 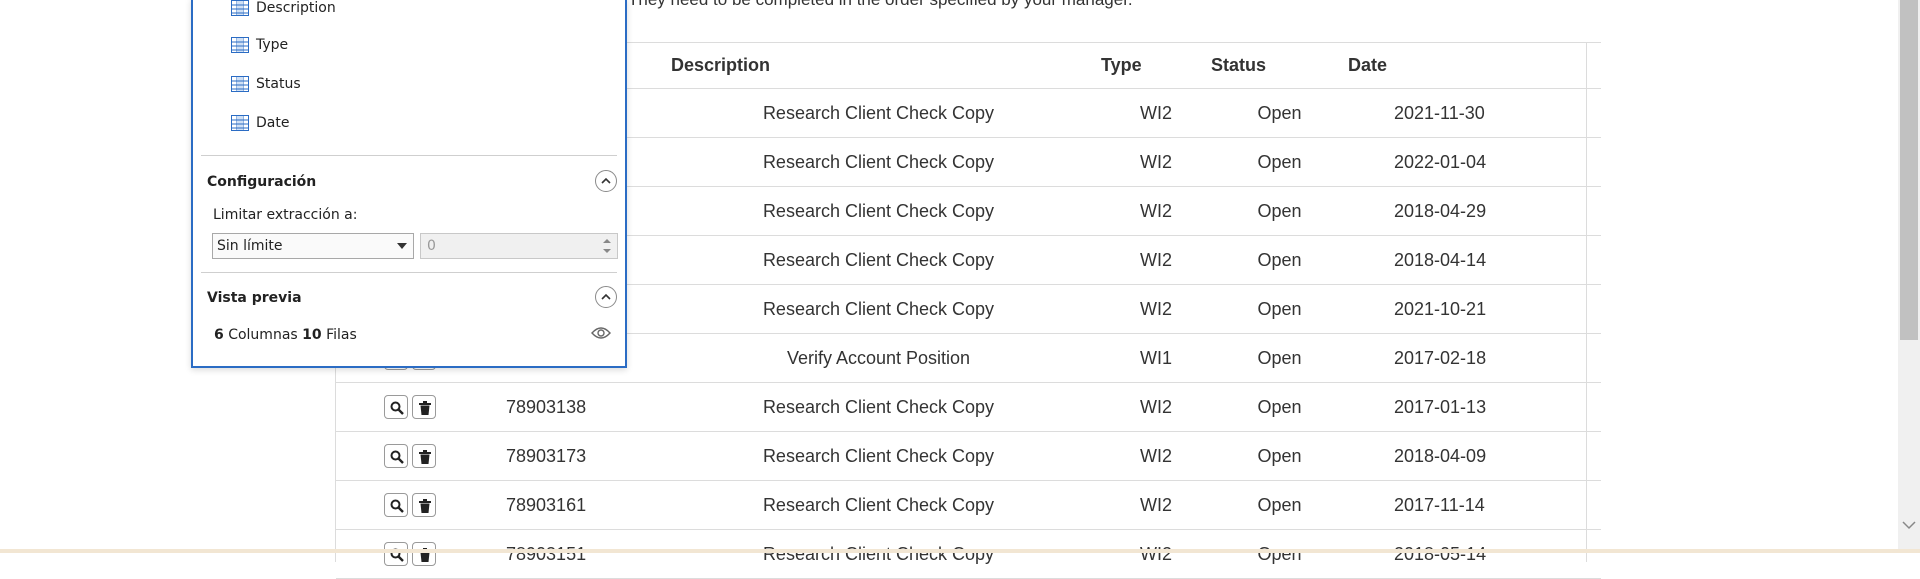 What do you see at coordinates (601, 333) in the screenshot?
I see `eye-icon` at bounding box center [601, 333].